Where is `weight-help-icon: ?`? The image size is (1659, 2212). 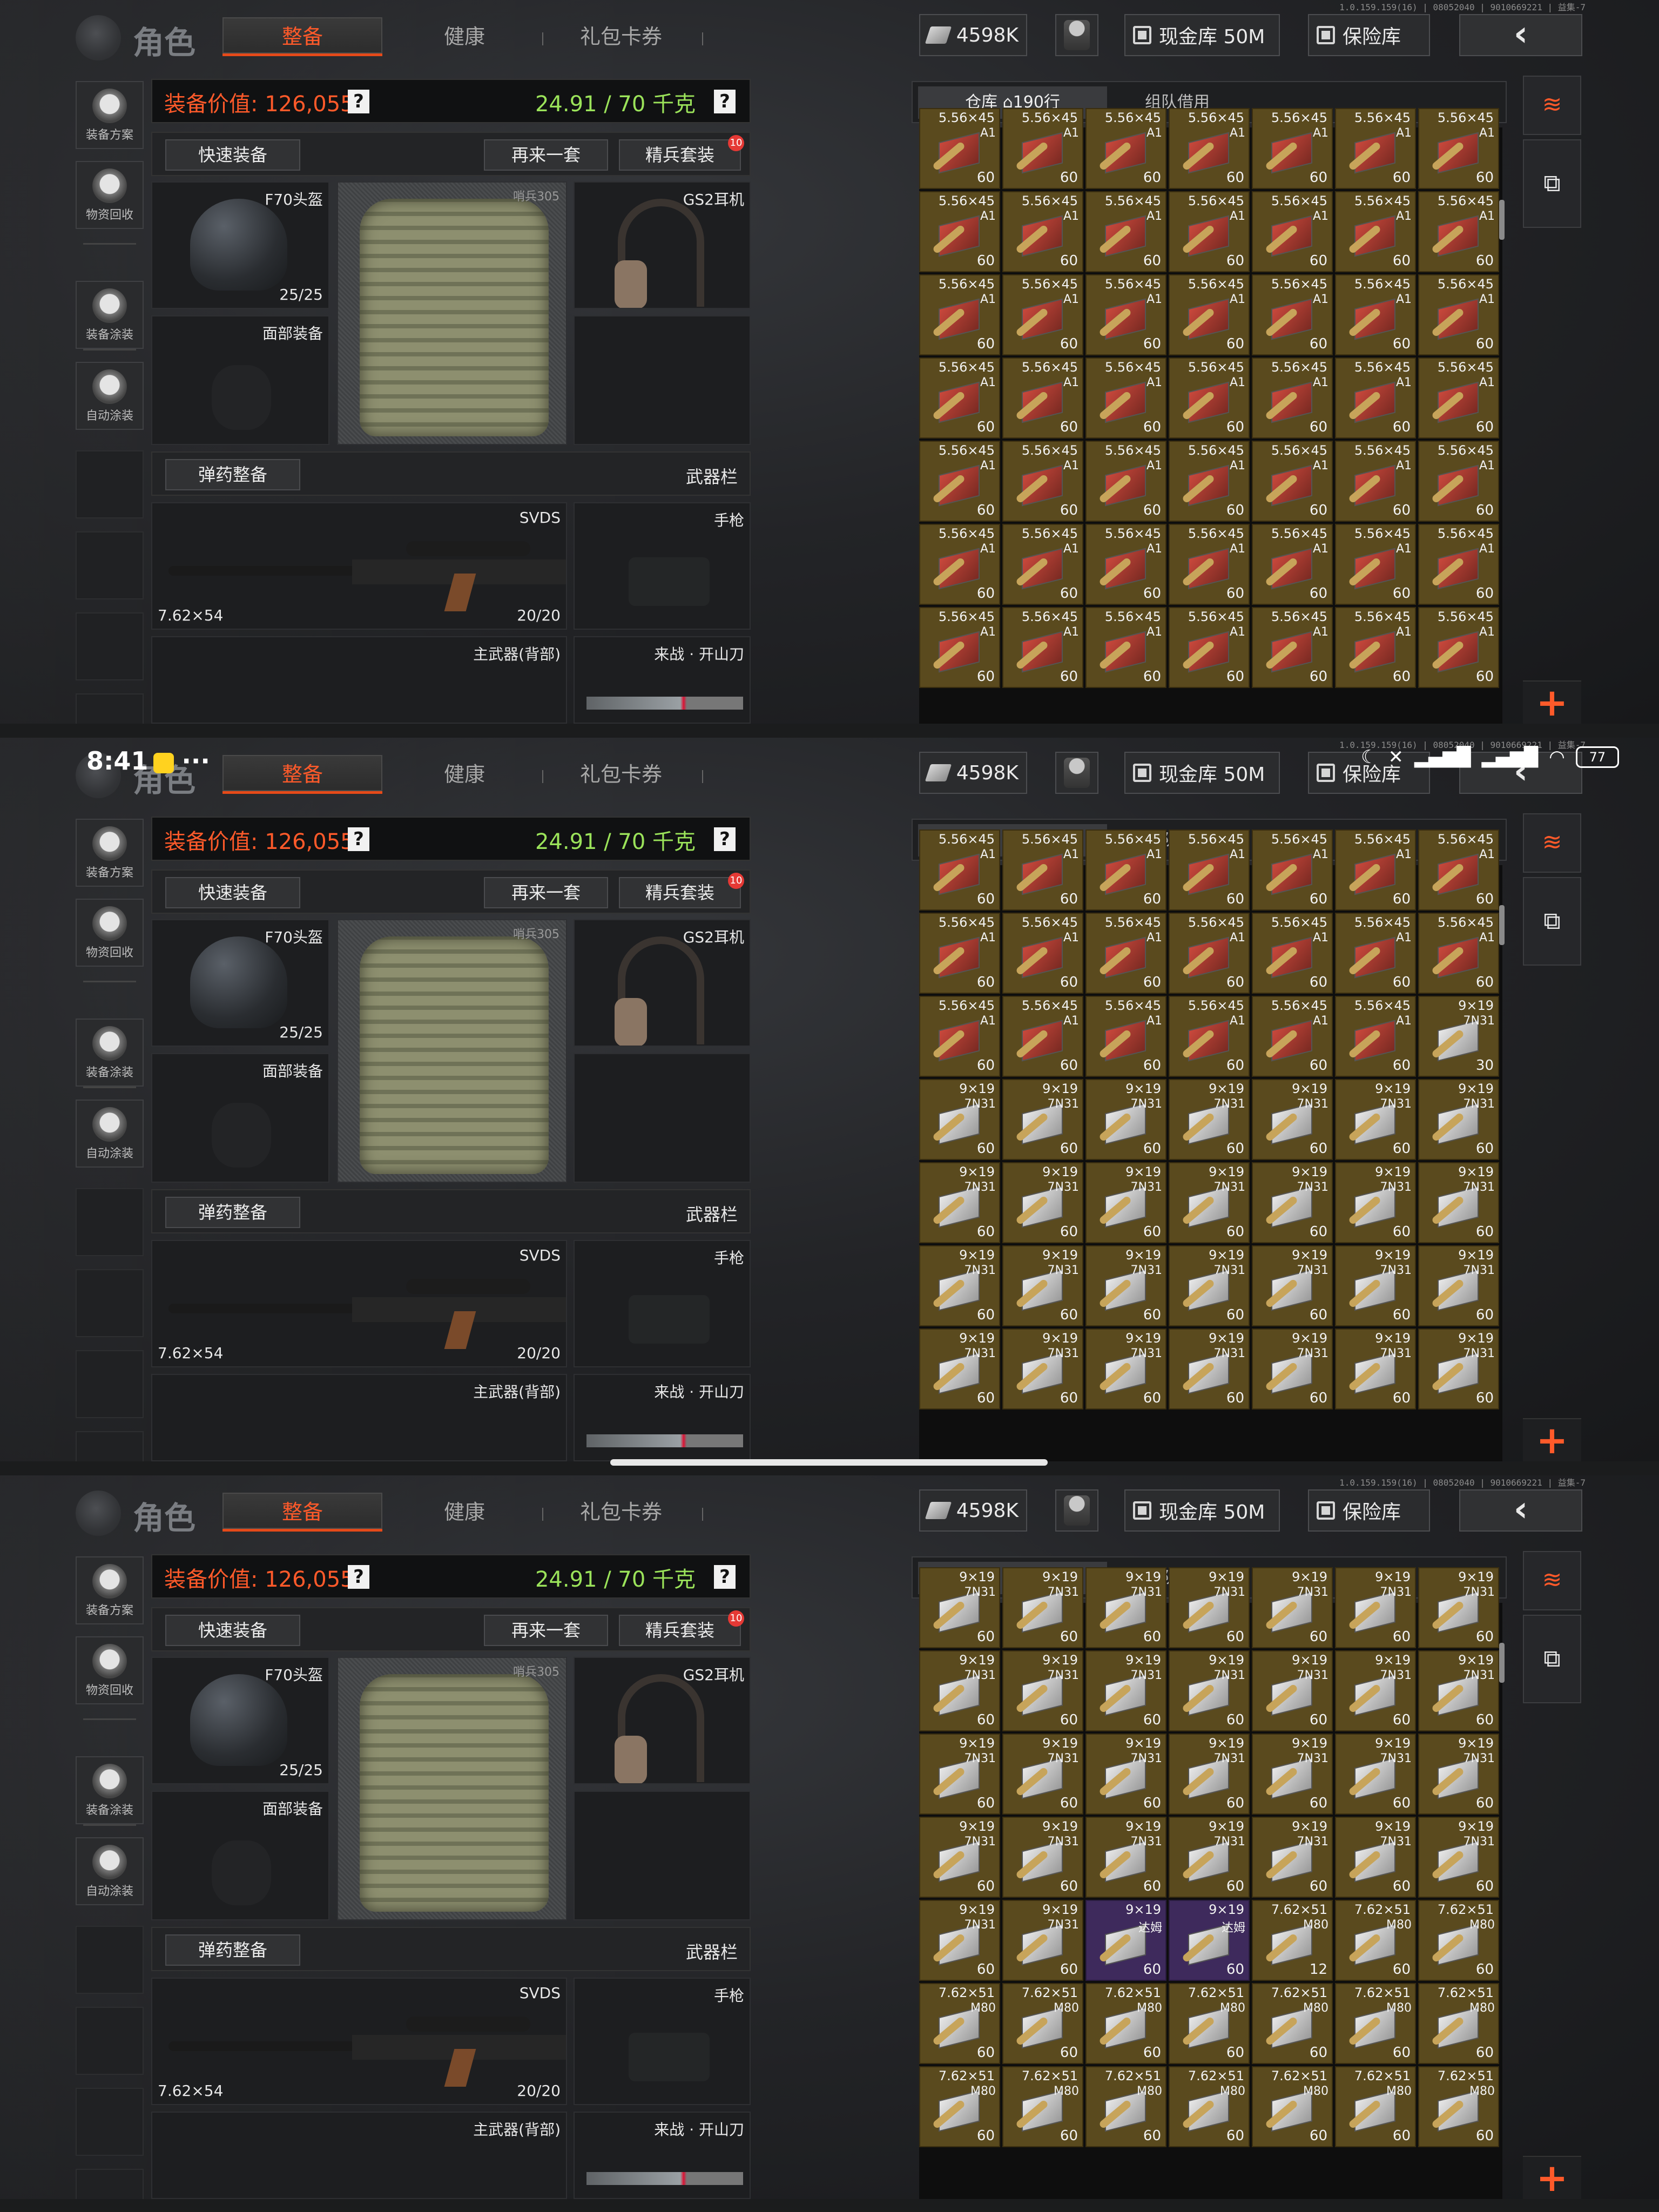
weight-help-icon: ? is located at coordinates (725, 101).